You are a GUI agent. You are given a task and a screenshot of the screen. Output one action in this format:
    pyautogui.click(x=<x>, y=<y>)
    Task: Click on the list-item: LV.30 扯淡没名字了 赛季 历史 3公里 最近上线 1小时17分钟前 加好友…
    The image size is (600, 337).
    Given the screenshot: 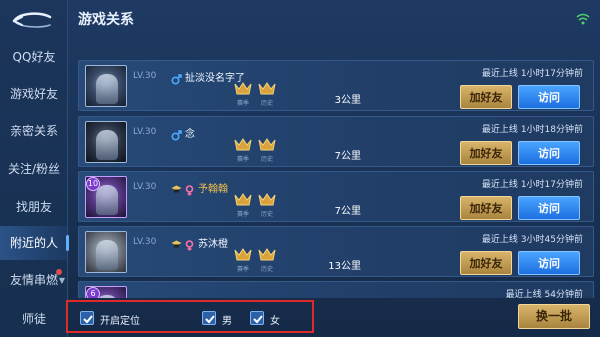 What is the action you would take?
    pyautogui.click(x=336, y=85)
    